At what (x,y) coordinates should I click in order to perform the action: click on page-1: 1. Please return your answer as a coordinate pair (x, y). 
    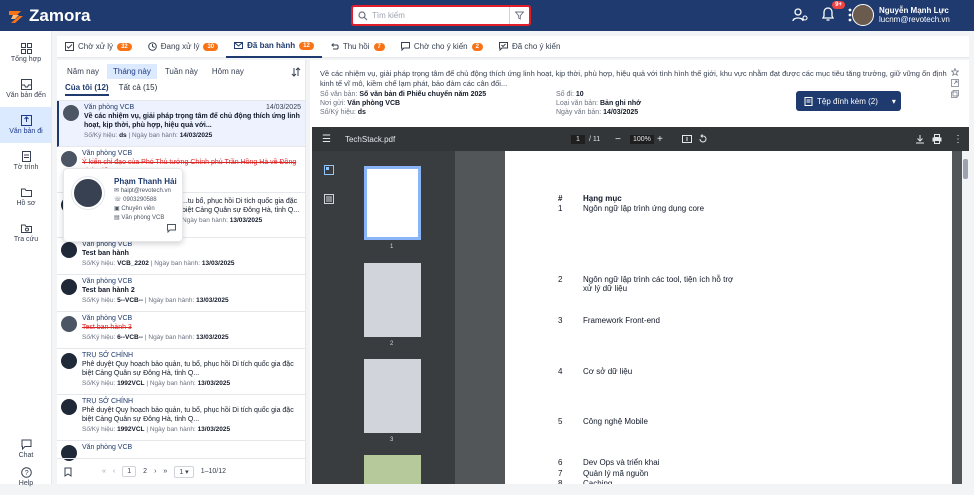
    Looking at the image, I should click on (129, 471).